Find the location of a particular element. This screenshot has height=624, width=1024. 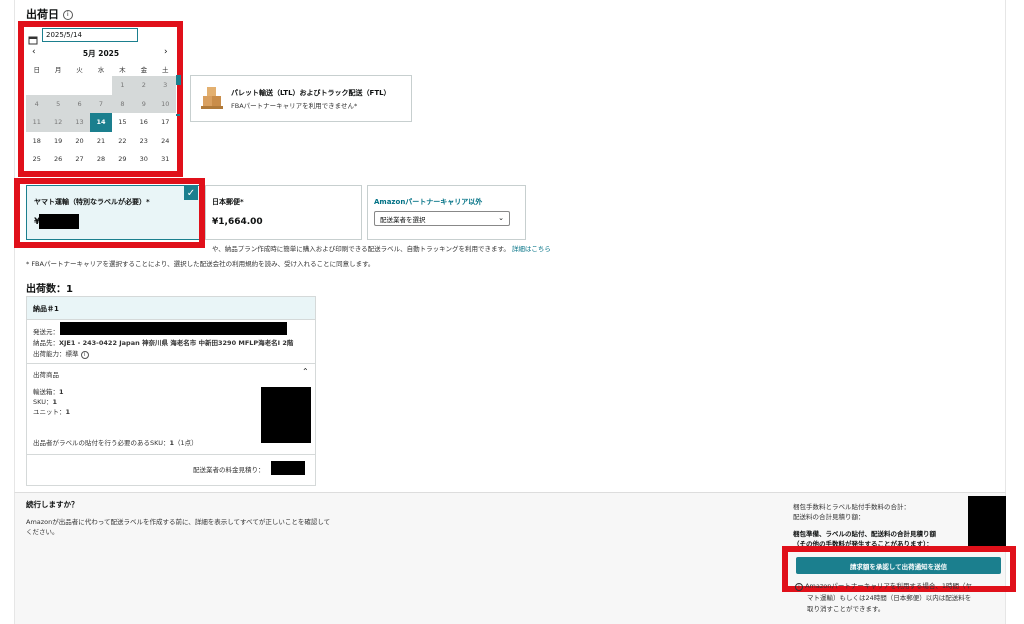

carrier-other-option: Amazonパートナーキャリア以外 配送業者を選択 ⌄ is located at coordinates (446, 212).